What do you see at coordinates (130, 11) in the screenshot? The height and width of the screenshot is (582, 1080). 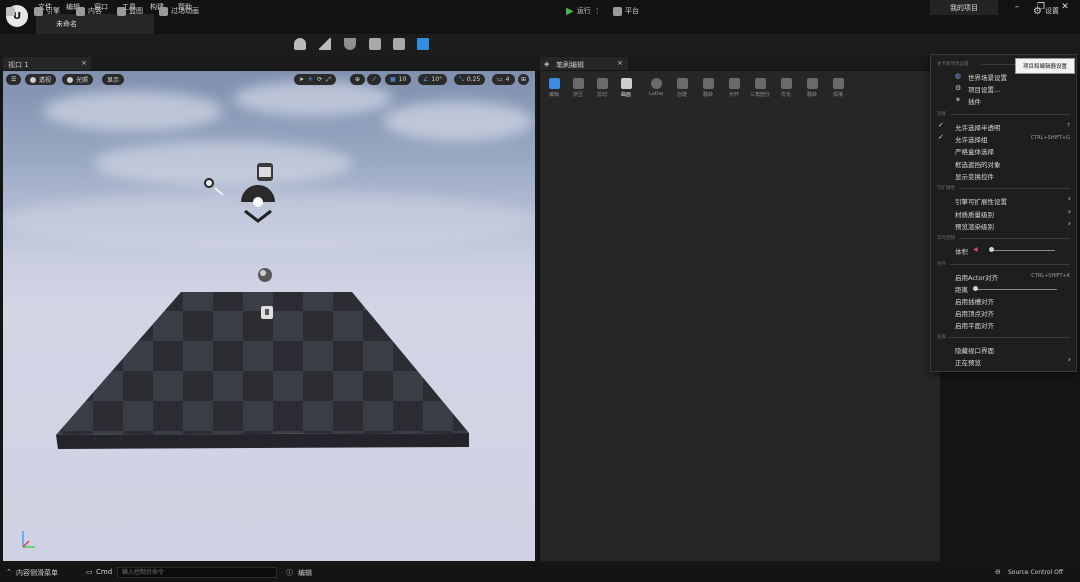 I see `blueprint-button: 蓝图` at bounding box center [130, 11].